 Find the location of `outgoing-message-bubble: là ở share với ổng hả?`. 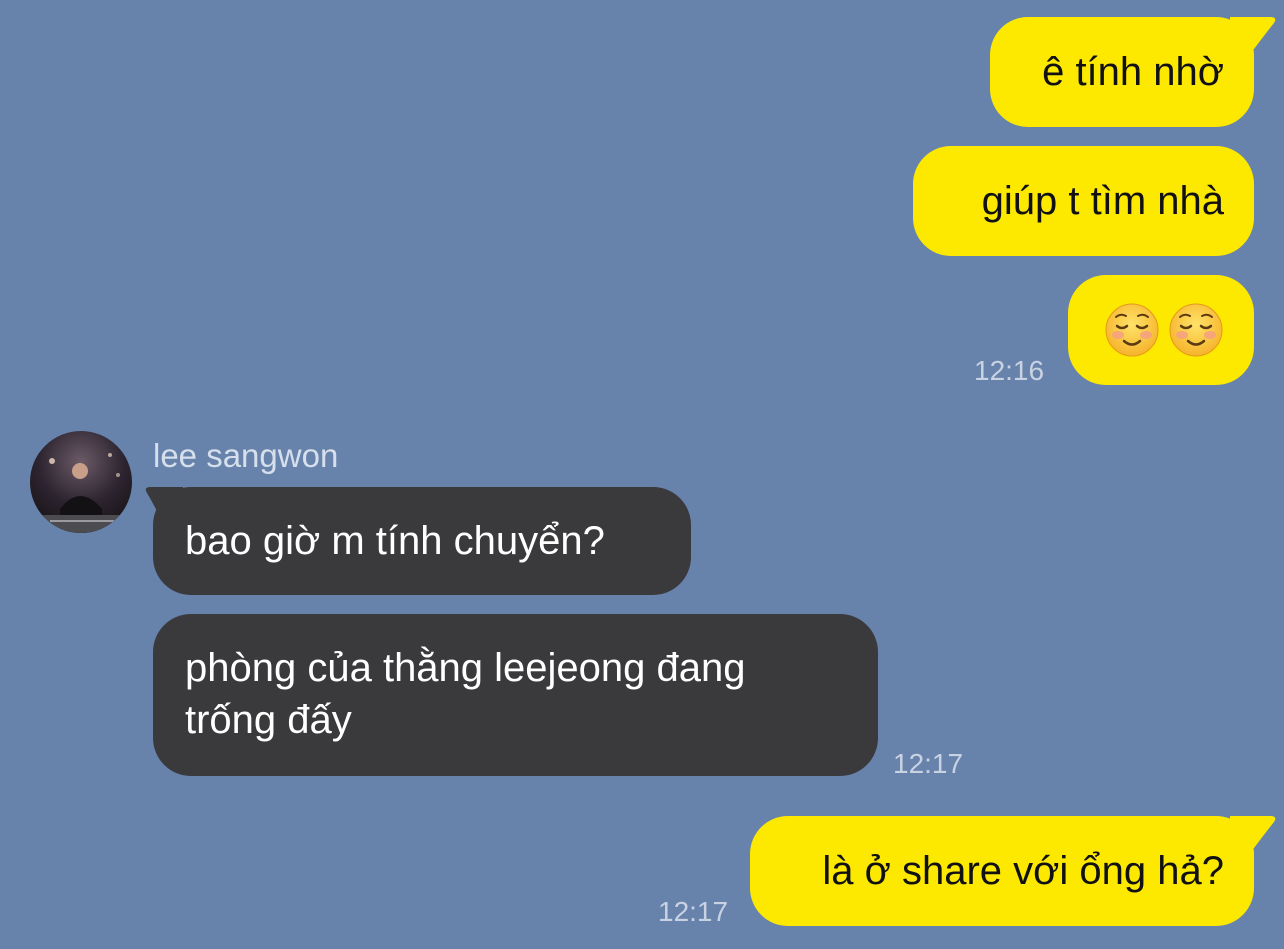

outgoing-message-bubble: là ở share với ổng hả? is located at coordinates (1002, 871).